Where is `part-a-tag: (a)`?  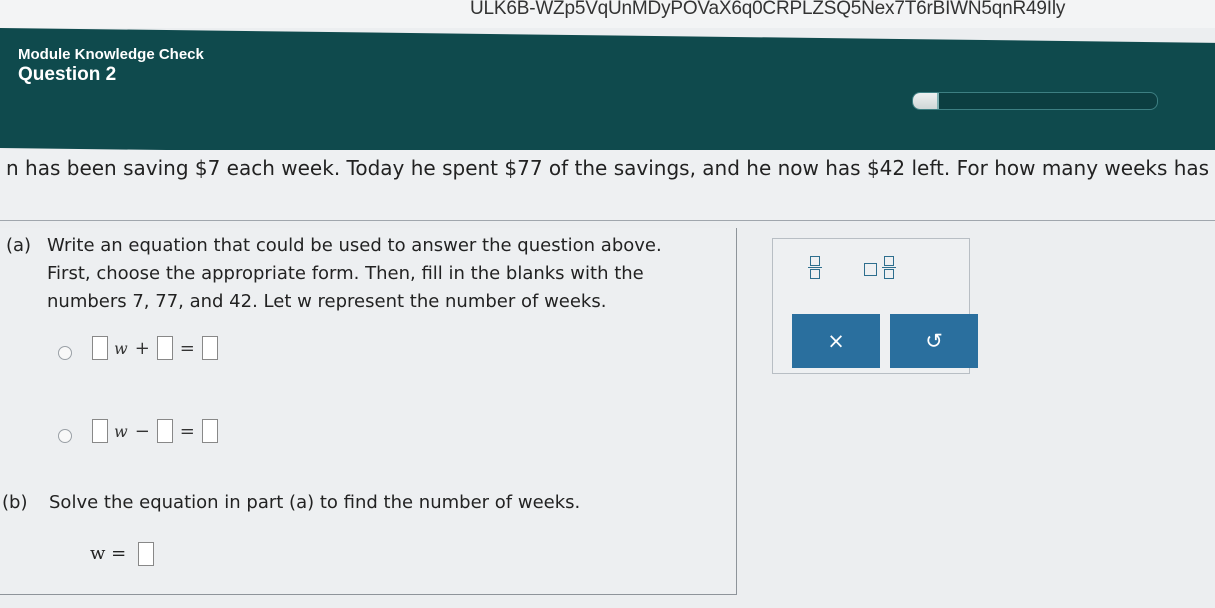
part-a-tag: (a) is located at coordinates (19, 245).